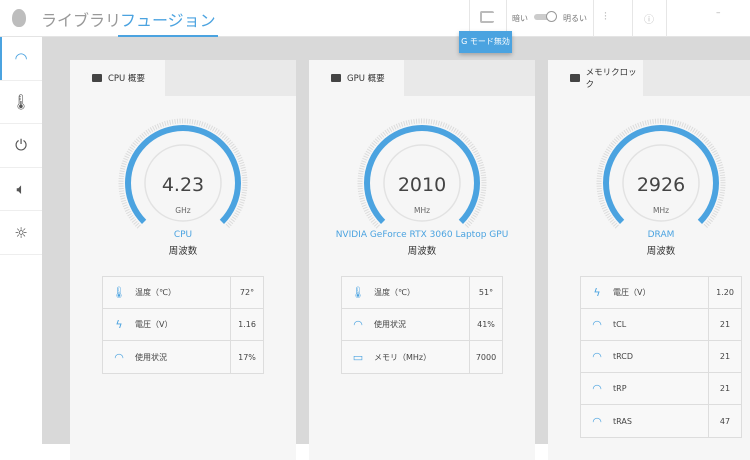  What do you see at coordinates (183, 235) in the screenshot?
I see `gauge-label: CPU` at bounding box center [183, 235].